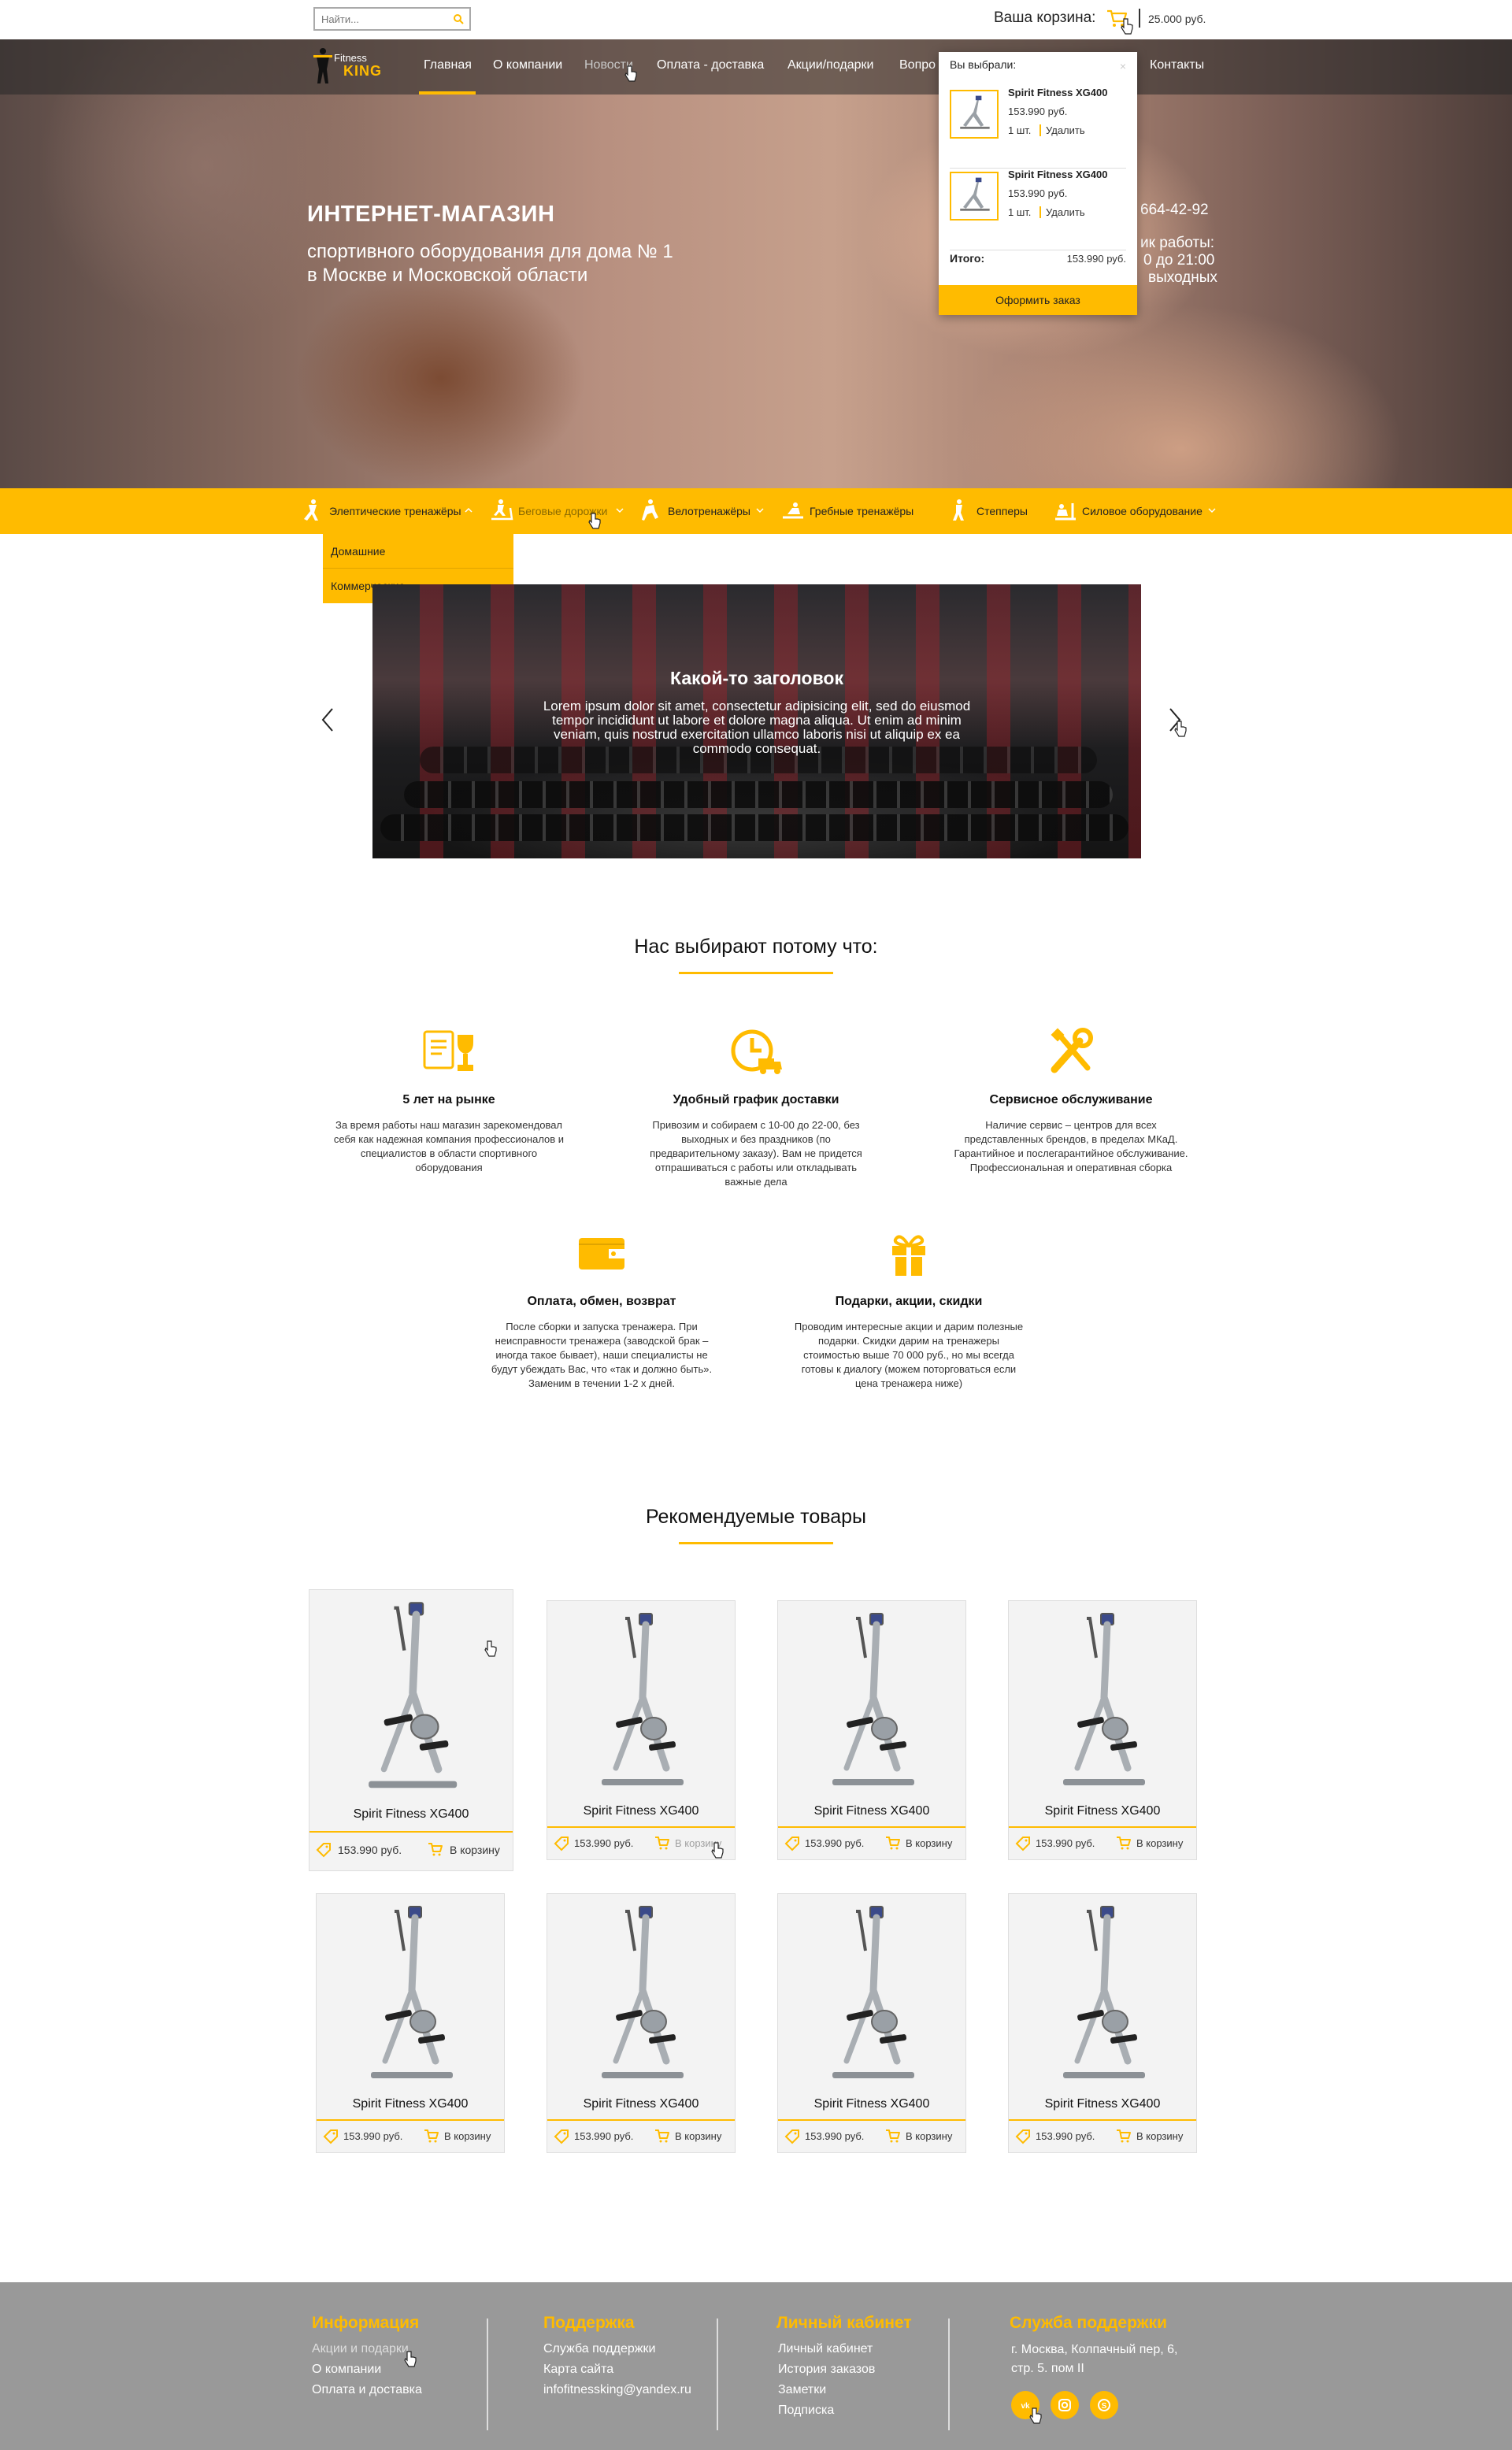 This screenshot has width=1512, height=2450. I want to click on category-elliptical: Элептические тренажёры, so click(387, 511).